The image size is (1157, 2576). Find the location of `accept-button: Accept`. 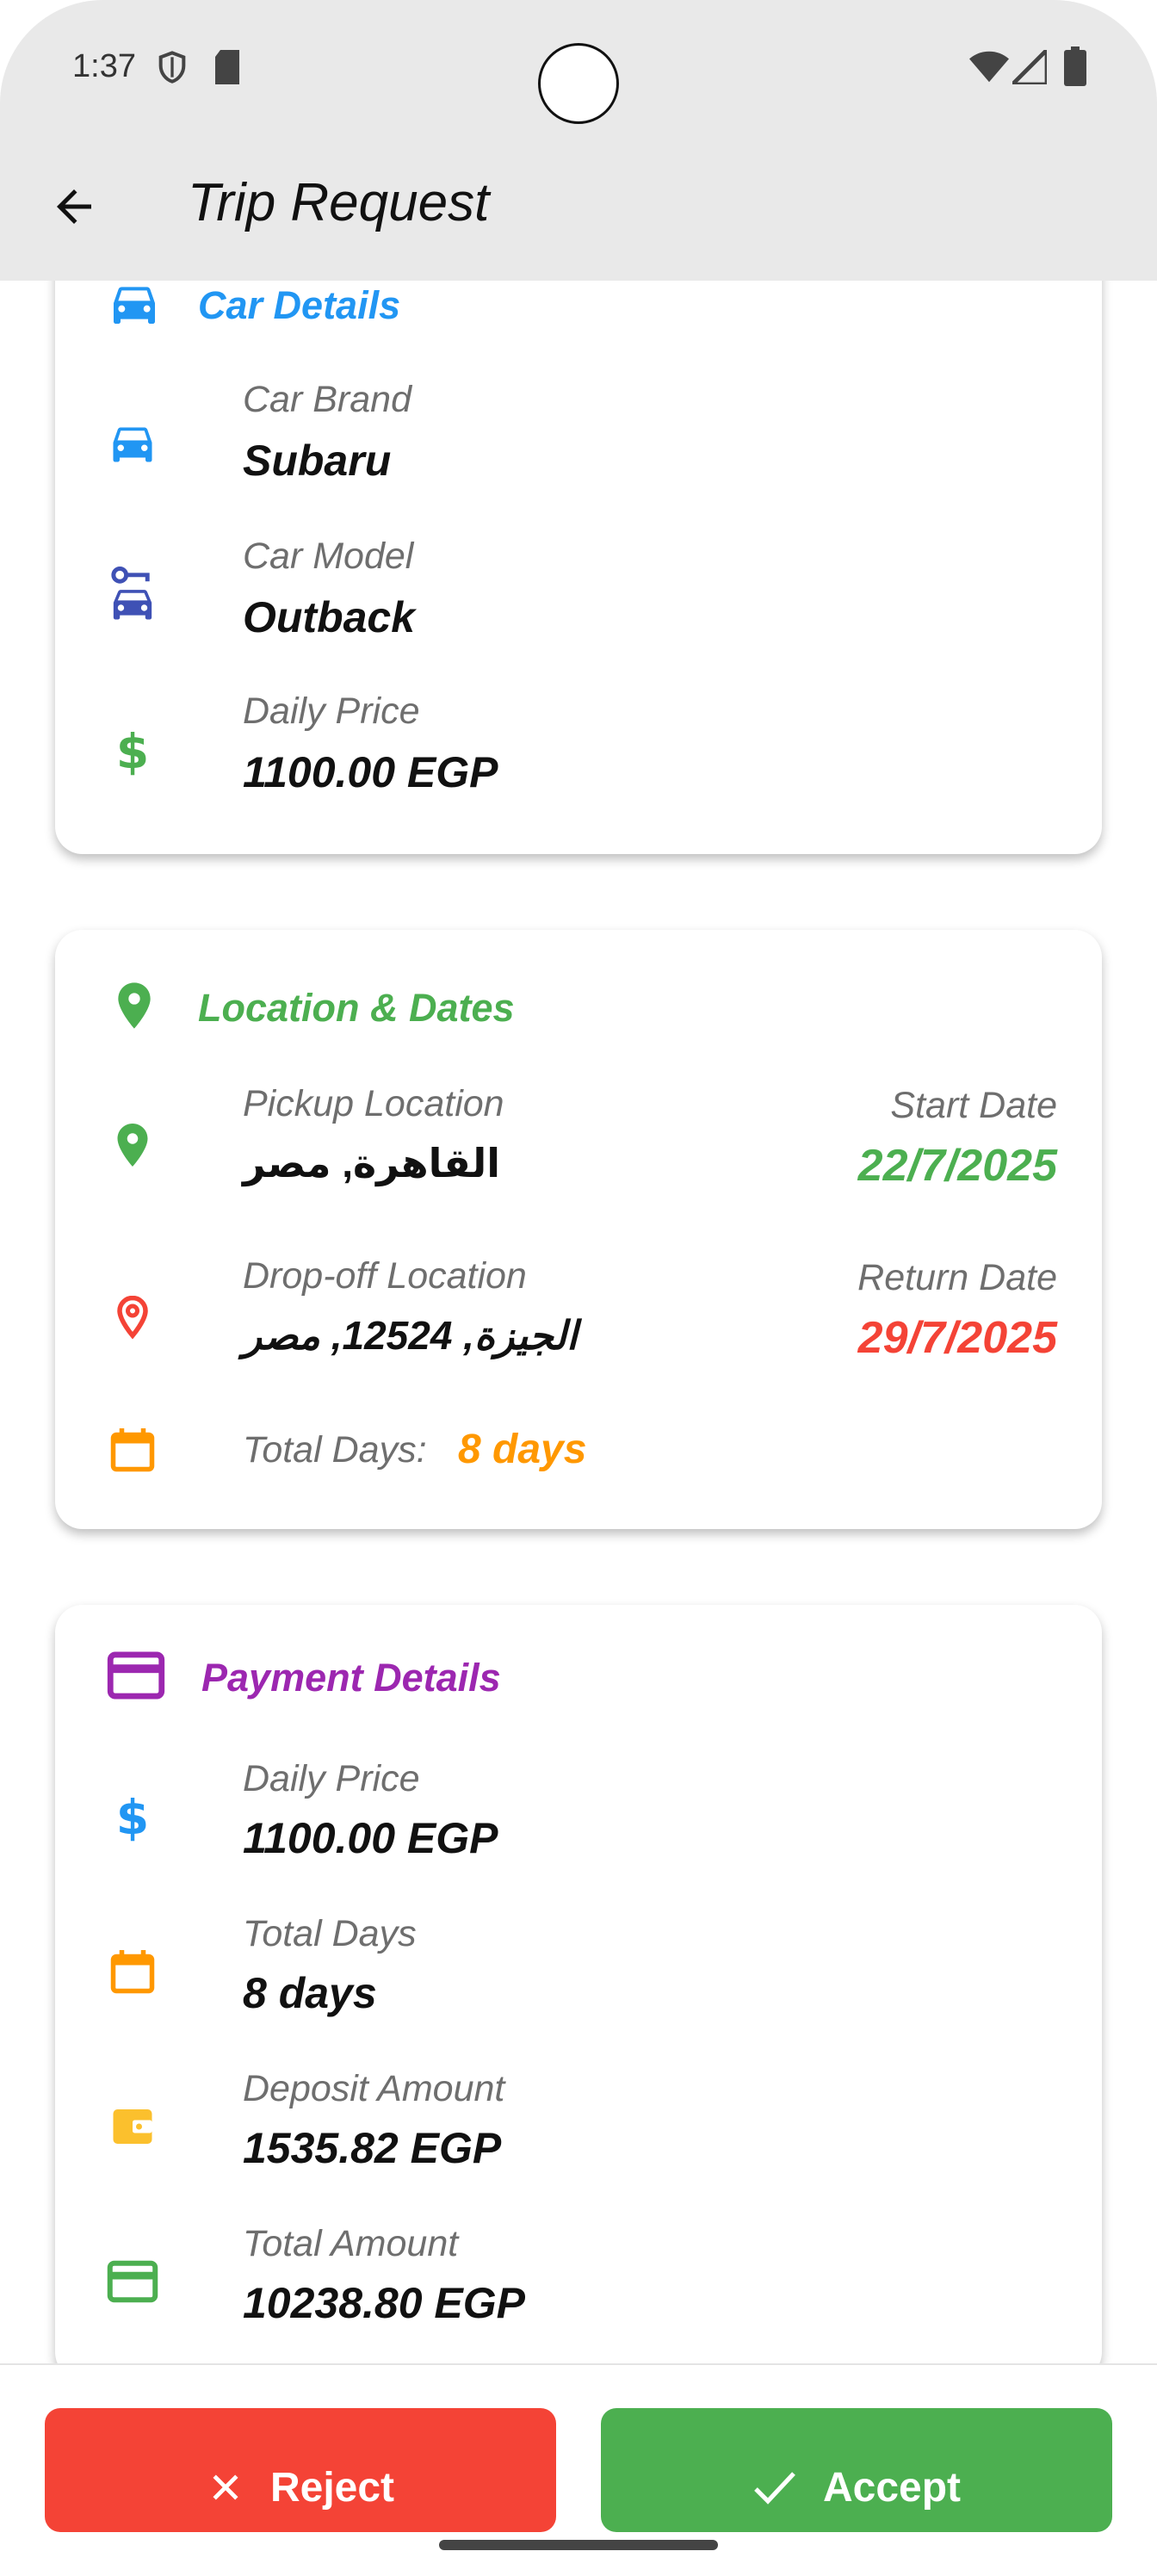

accept-button: Accept is located at coordinates (856, 2470).